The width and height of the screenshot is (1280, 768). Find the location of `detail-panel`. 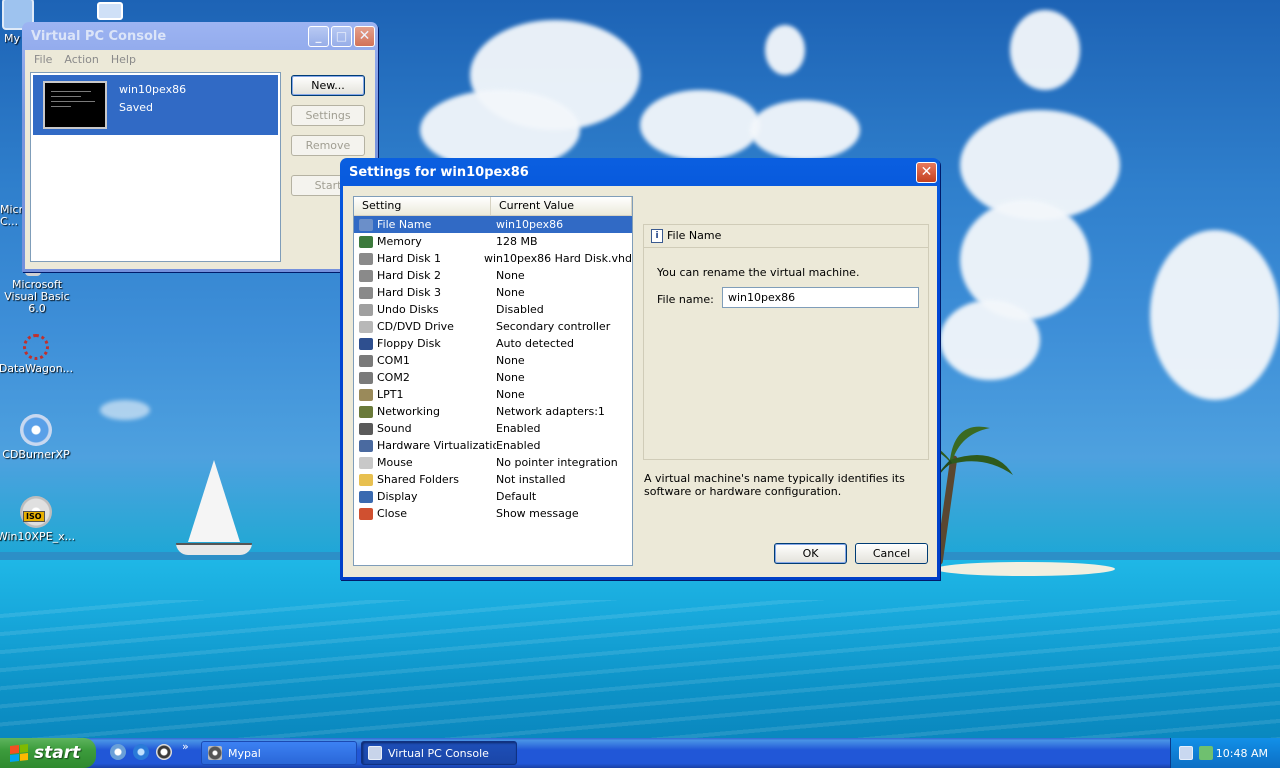

detail-panel is located at coordinates (786, 342).